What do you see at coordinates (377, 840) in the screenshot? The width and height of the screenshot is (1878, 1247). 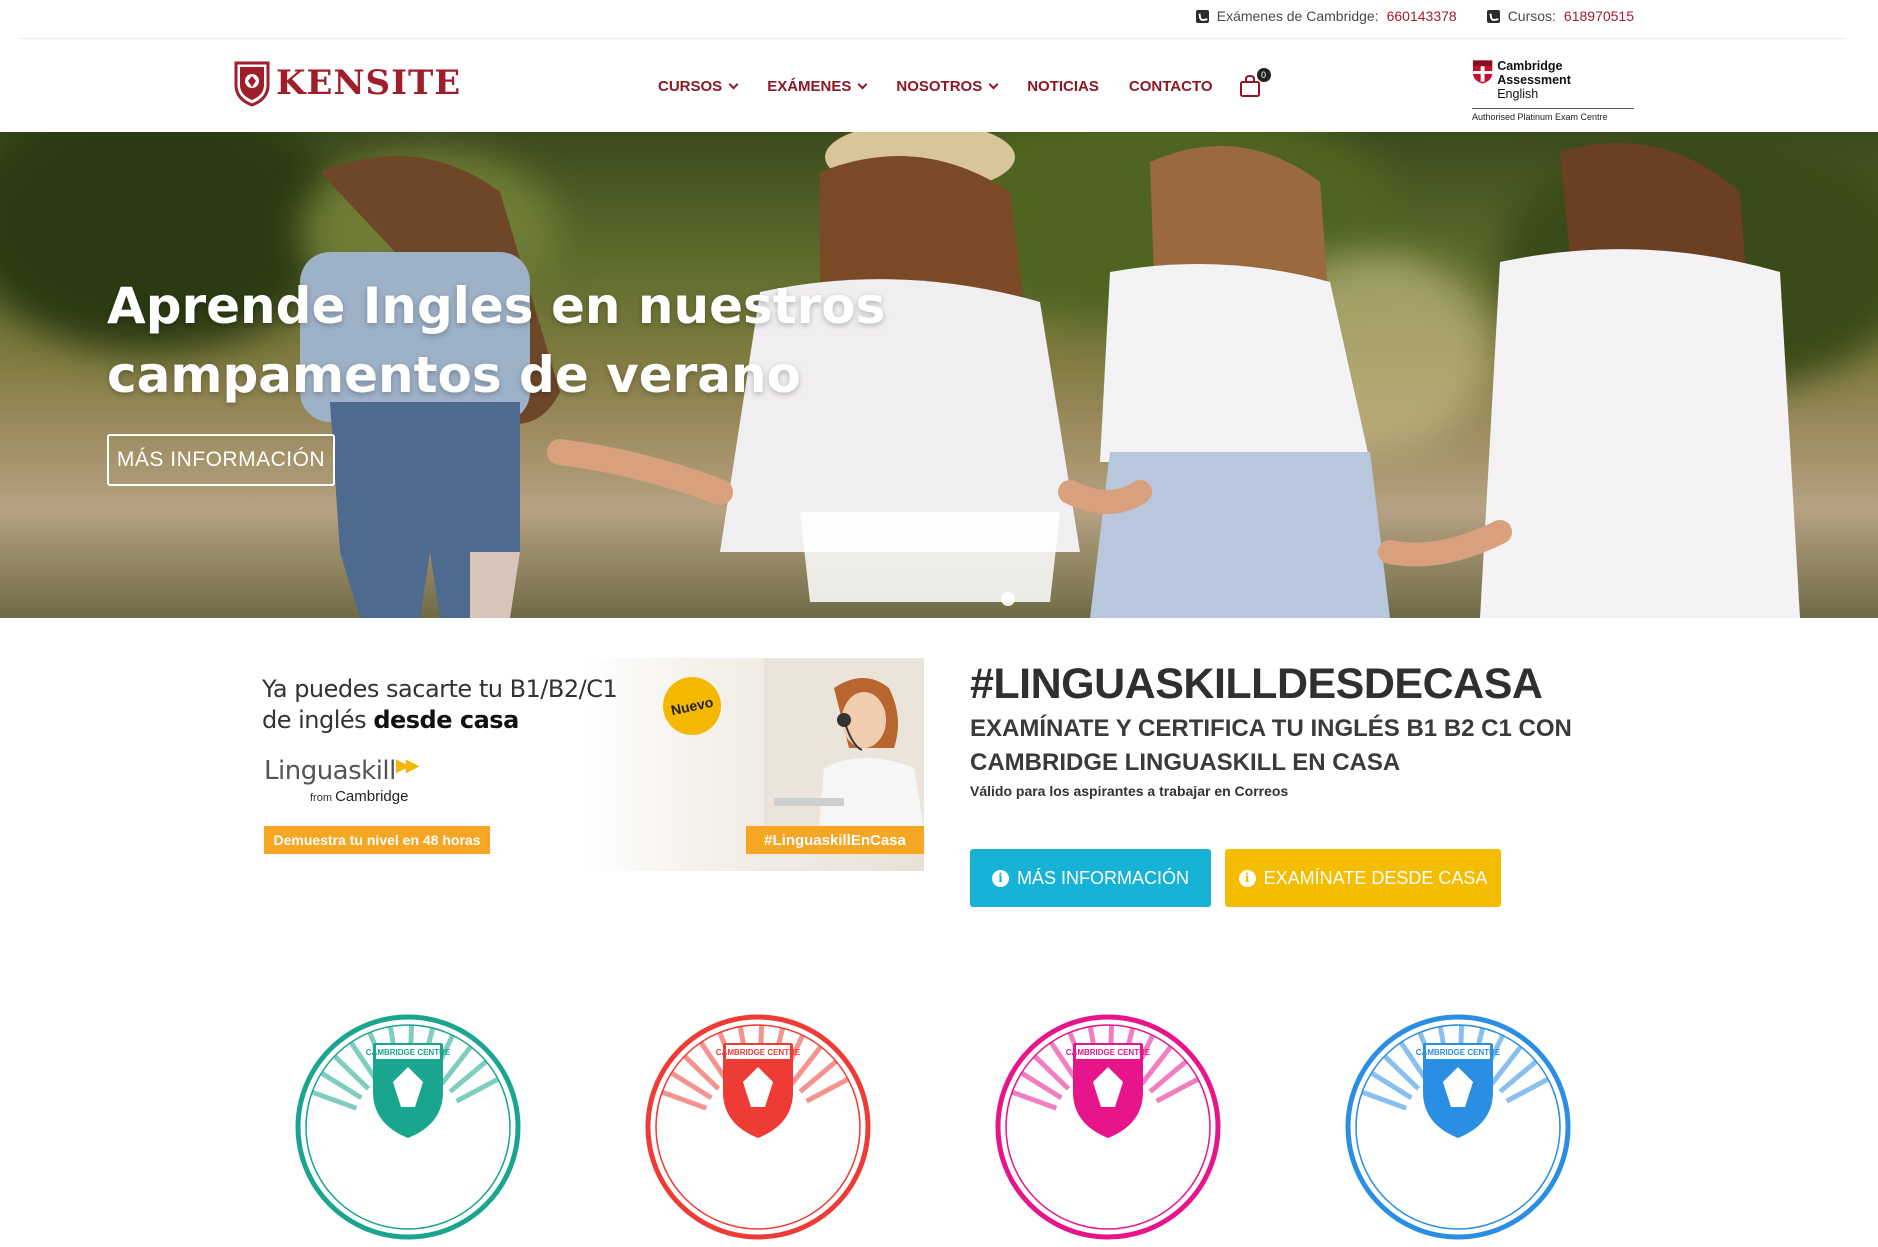 I see `banner-cta: Demuestra tu nivel en 48 horas` at bounding box center [377, 840].